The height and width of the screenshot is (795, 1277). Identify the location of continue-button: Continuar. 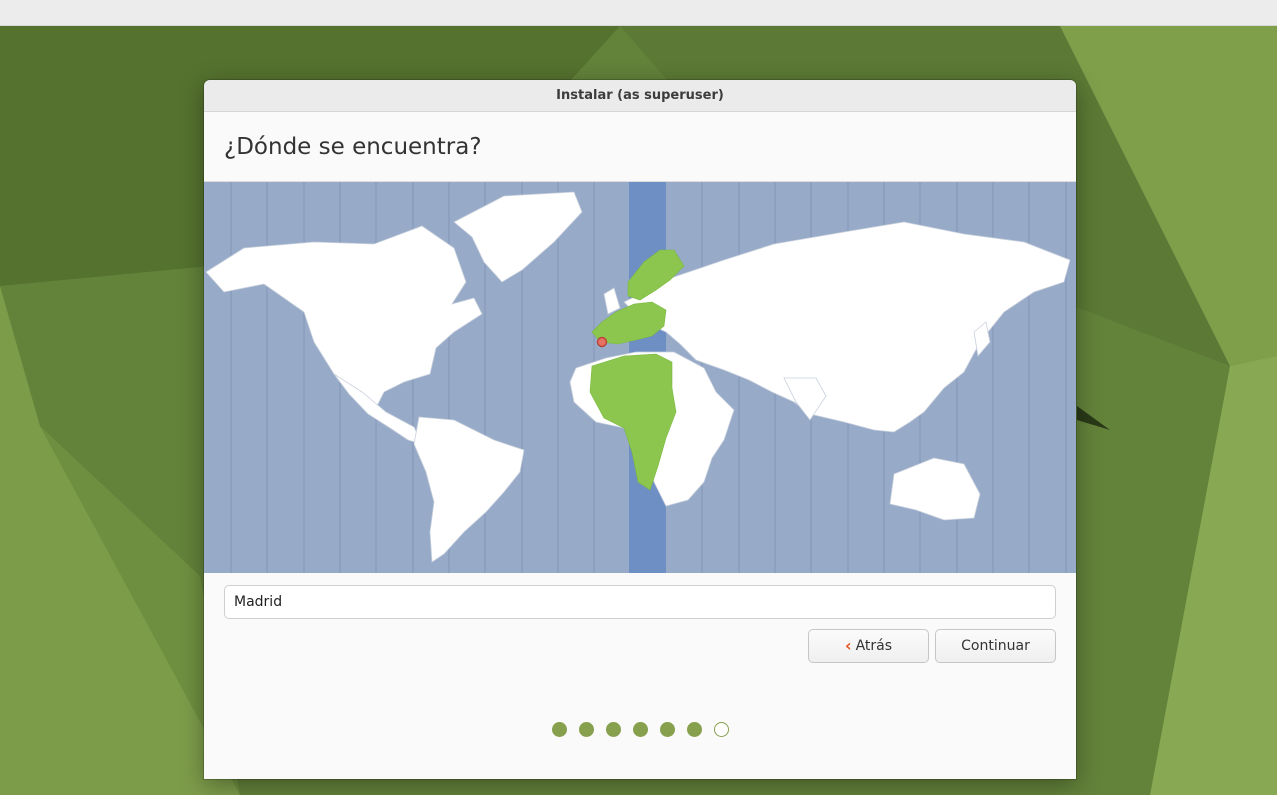
(995, 646).